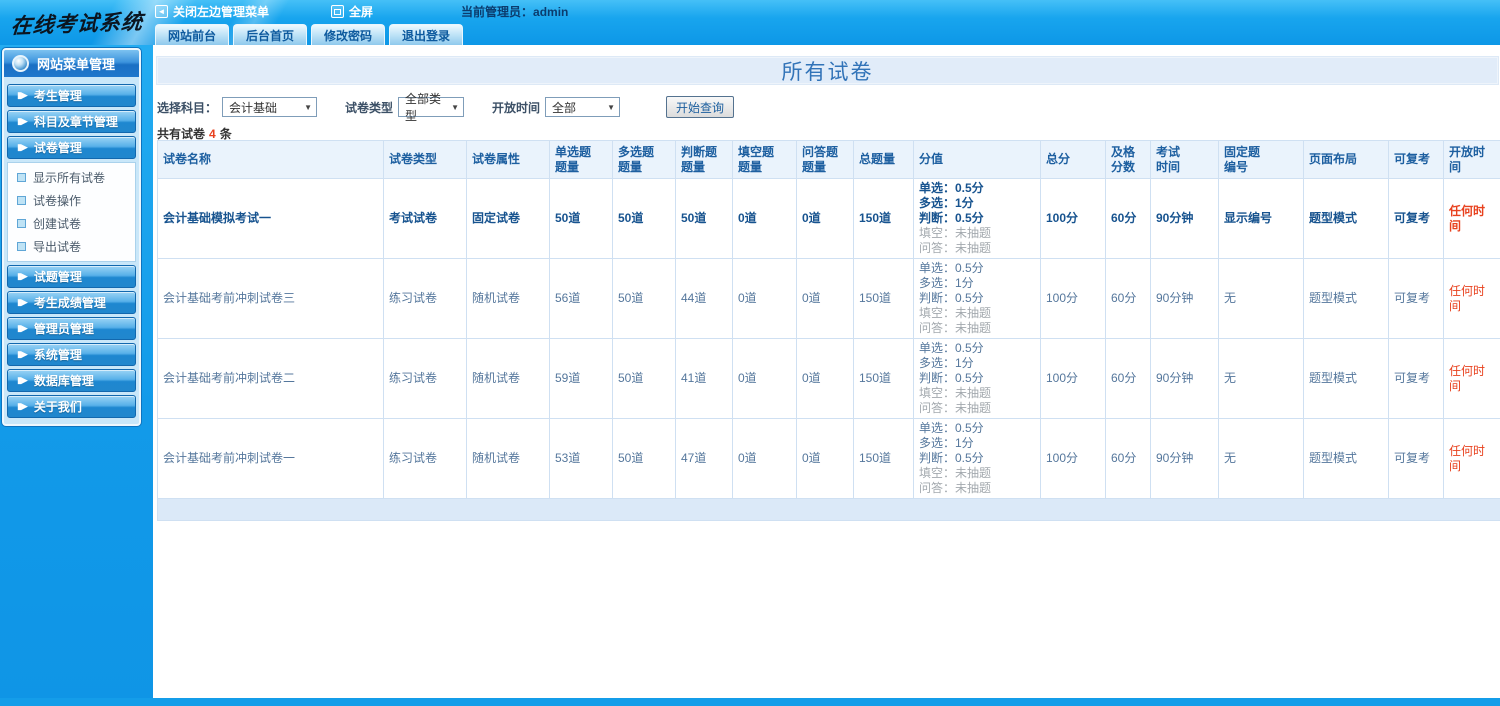 The image size is (1500, 706). Describe the element at coordinates (750, 702) in the screenshot. I see `bottom-bar` at that location.